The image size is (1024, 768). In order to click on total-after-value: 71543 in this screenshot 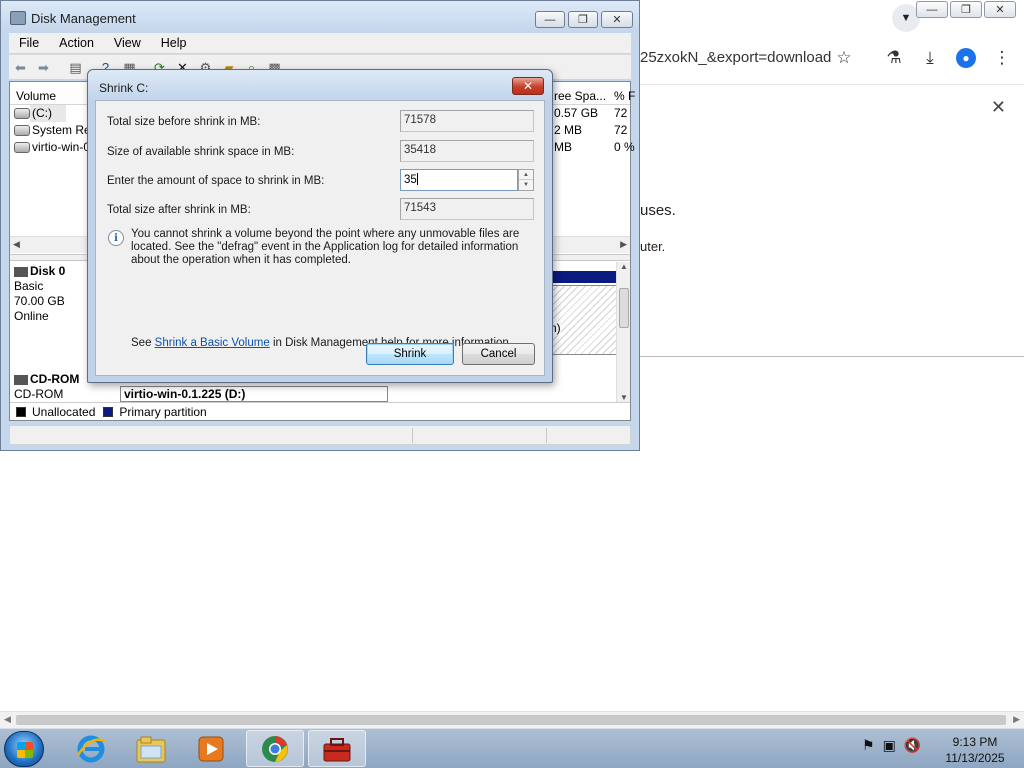, I will do `click(467, 209)`.